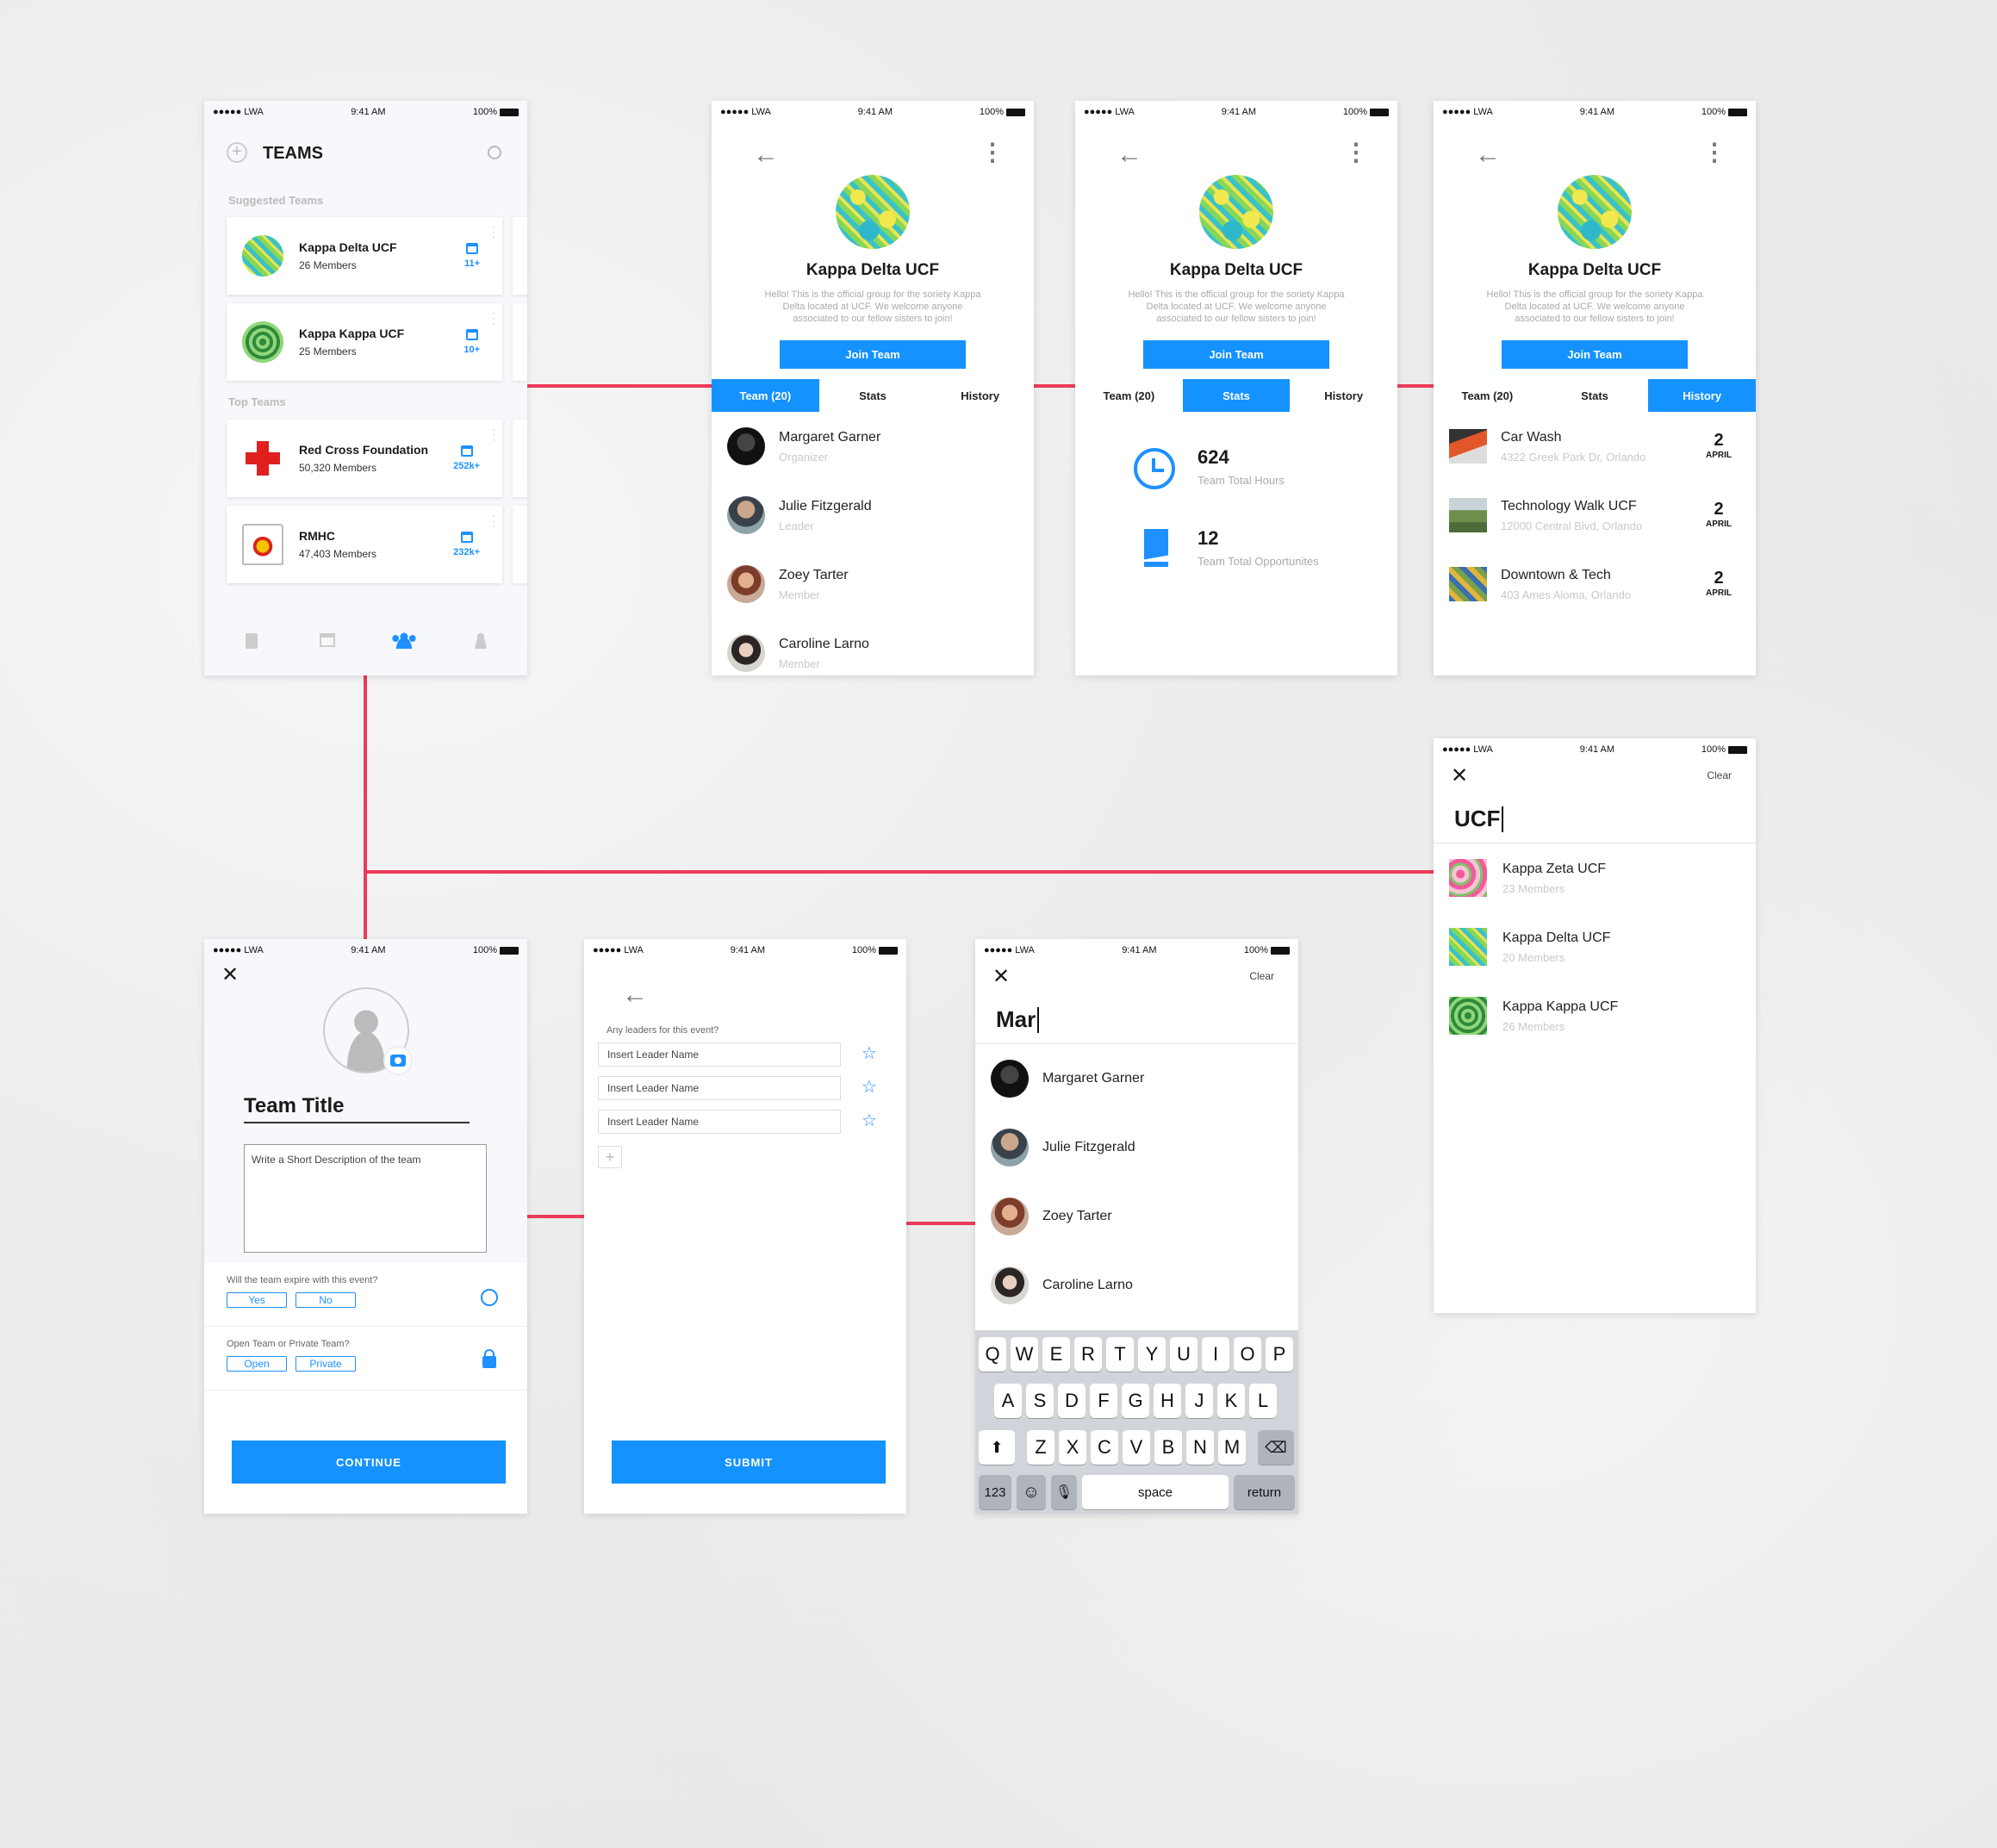 This screenshot has height=1848, width=1997. What do you see at coordinates (1136, 1286) in the screenshot?
I see `member-result: Caroline Larno` at bounding box center [1136, 1286].